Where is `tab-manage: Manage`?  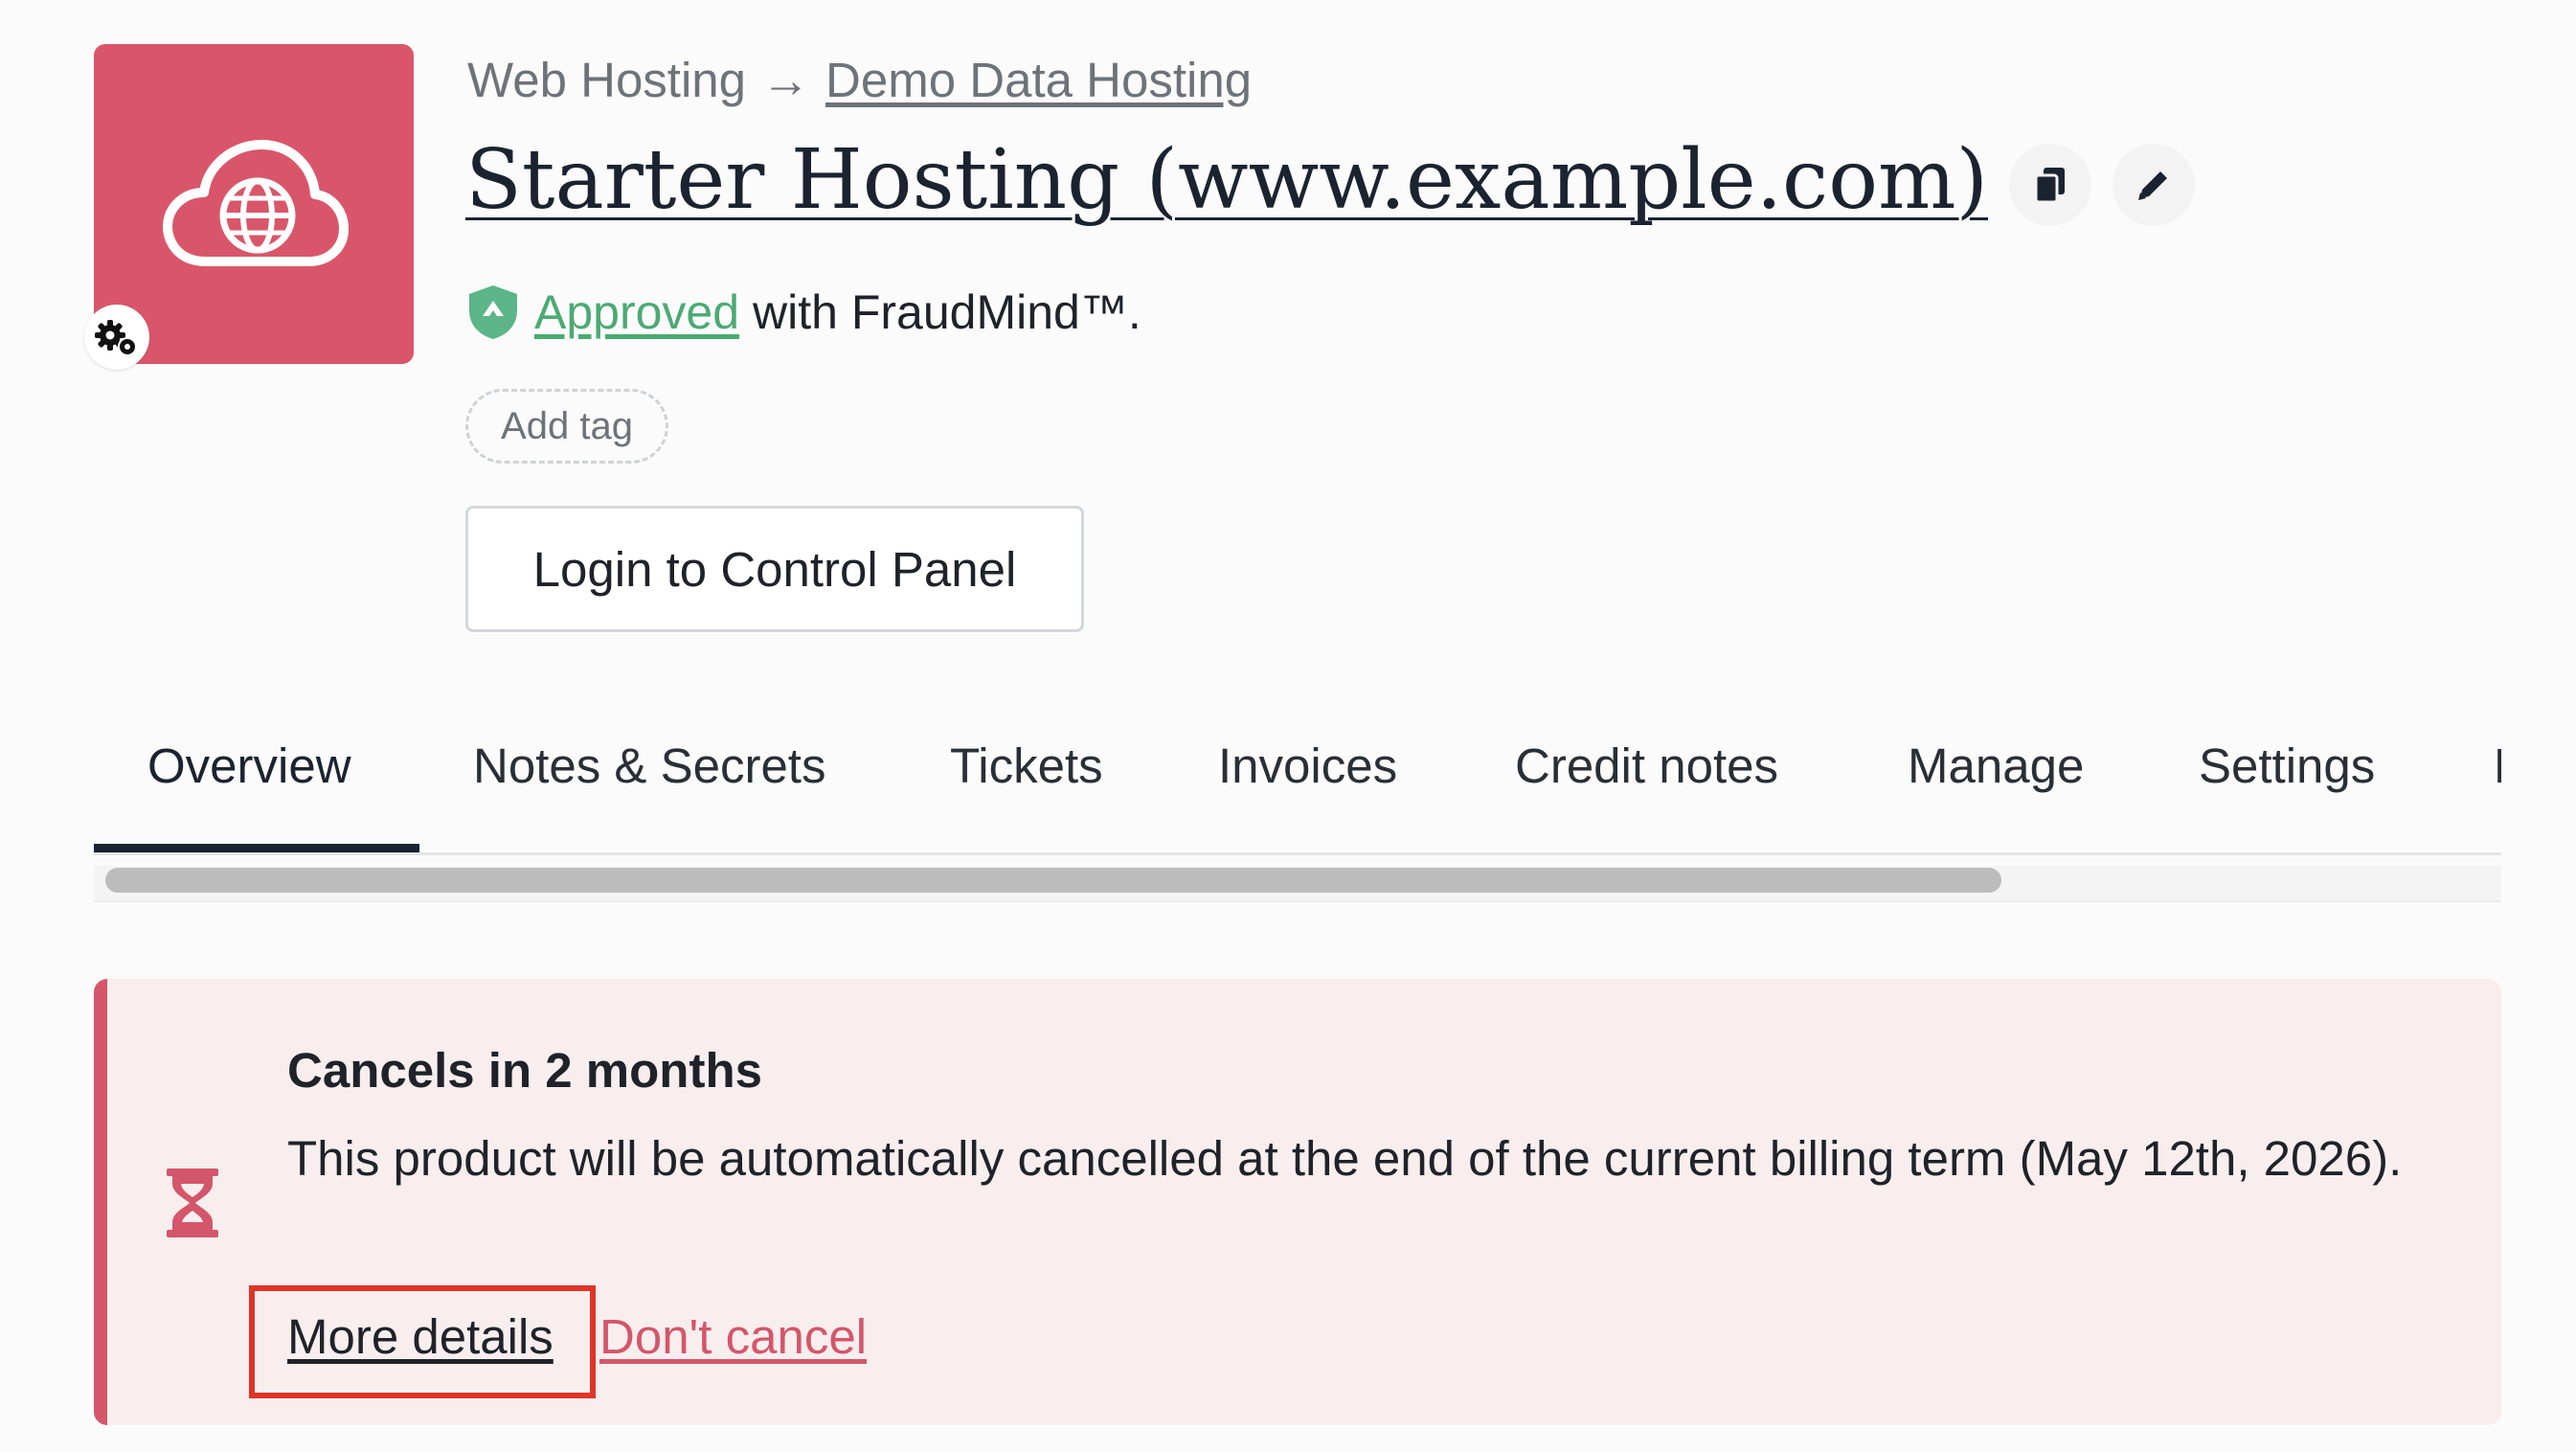 tab-manage: Manage is located at coordinates (1996, 765).